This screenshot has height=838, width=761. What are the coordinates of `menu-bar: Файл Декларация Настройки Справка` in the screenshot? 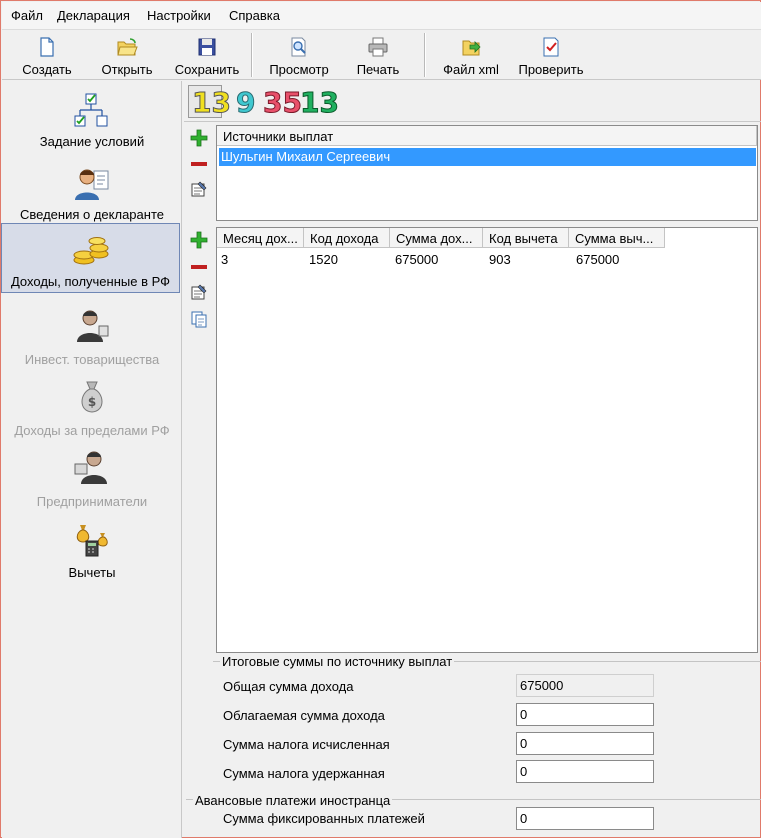 It's located at (381, 16).